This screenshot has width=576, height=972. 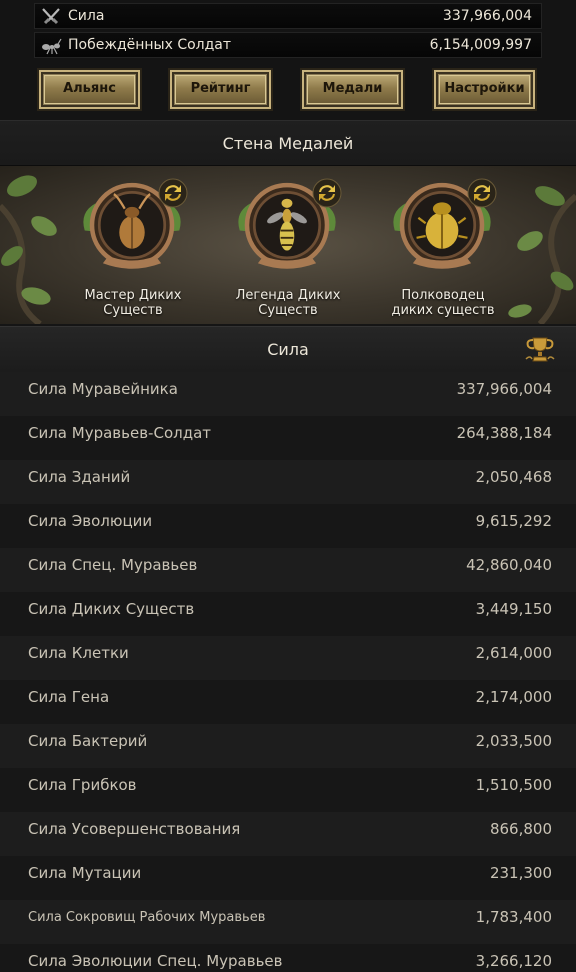 I want to click on power-row-label: Сила Эволюции Спец. Муравьев, so click(x=155, y=961).